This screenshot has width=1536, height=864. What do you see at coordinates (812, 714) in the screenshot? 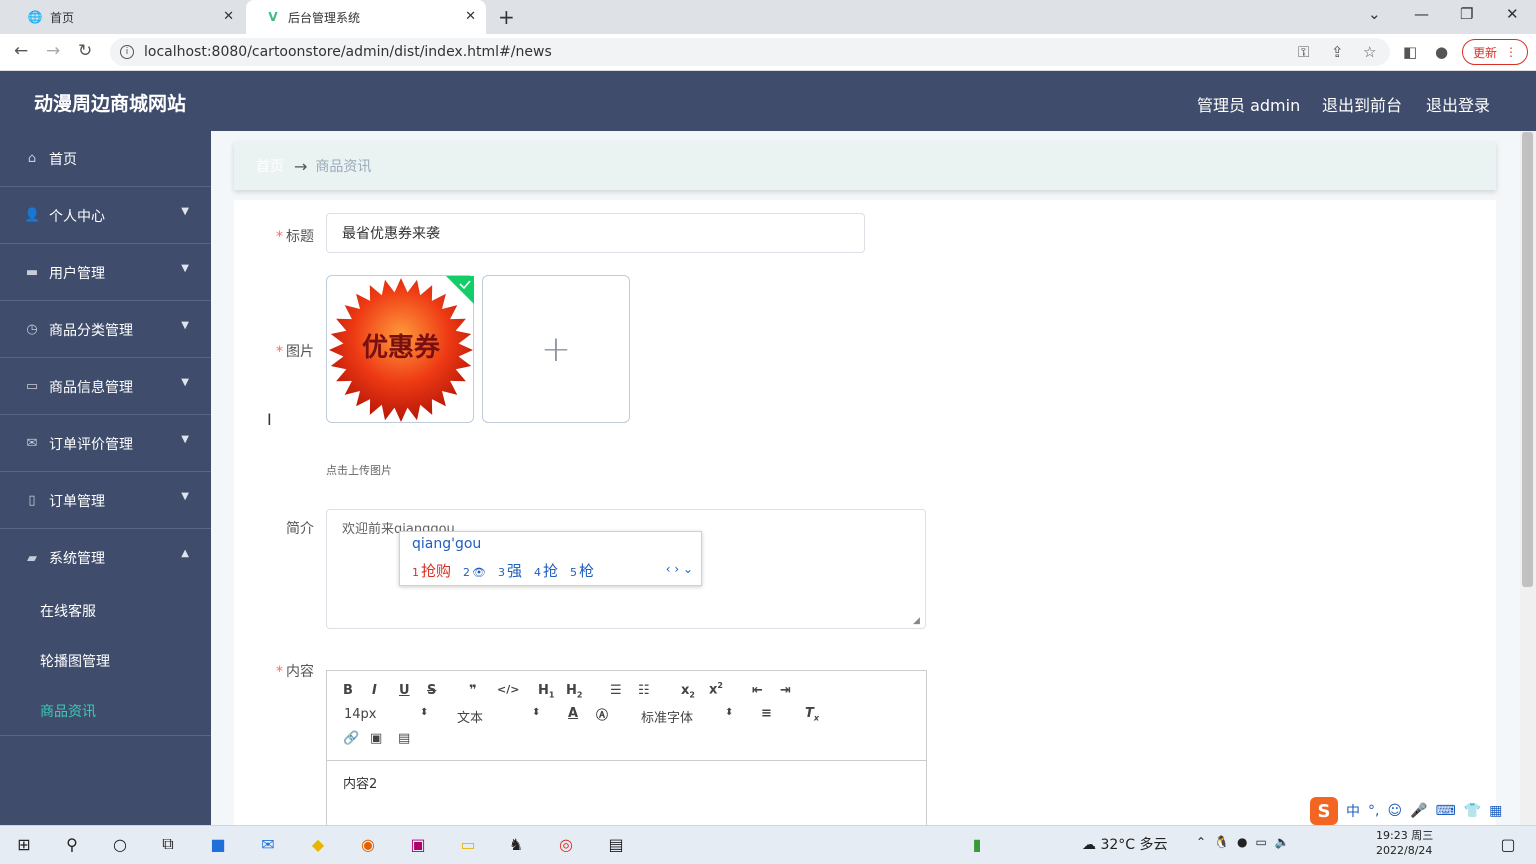
I see `clear-format-icon: Tx` at bounding box center [812, 714].